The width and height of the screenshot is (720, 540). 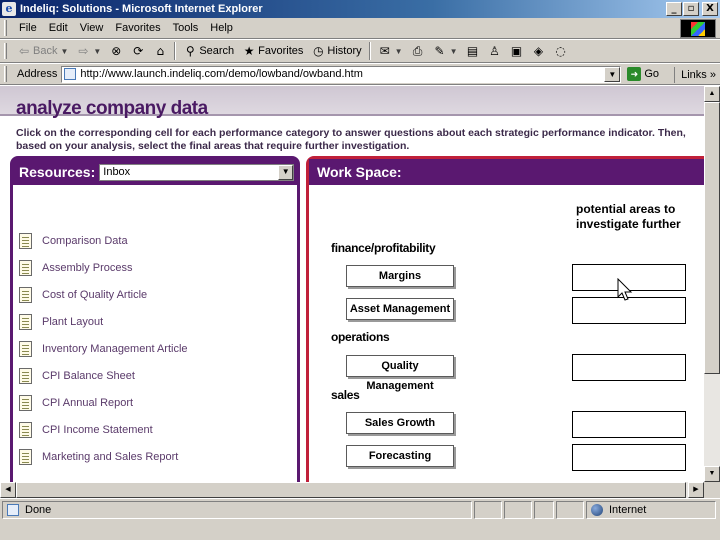 What do you see at coordinates (360, 28) in the screenshot?
I see `menu-bar: File Edit View Favorites Tools Help` at bounding box center [360, 28].